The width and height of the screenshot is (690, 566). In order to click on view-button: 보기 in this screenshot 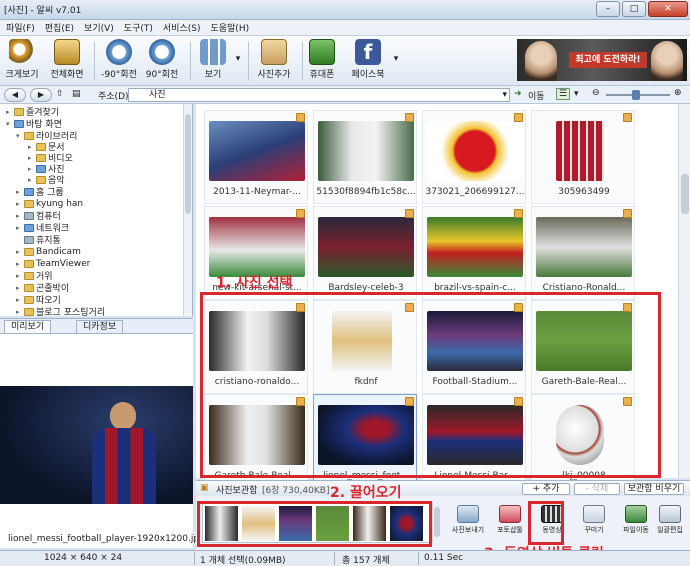, I will do `click(213, 59)`.